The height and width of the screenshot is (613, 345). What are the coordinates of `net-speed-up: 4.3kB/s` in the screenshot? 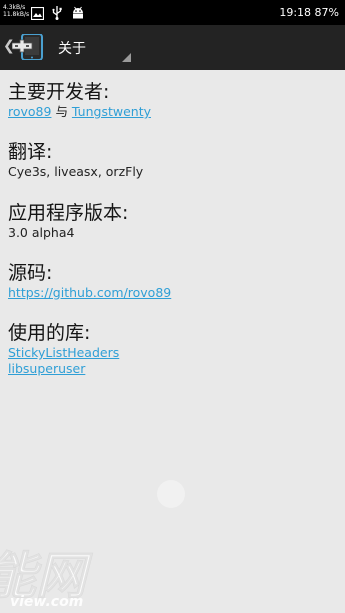 It's located at (14, 7).